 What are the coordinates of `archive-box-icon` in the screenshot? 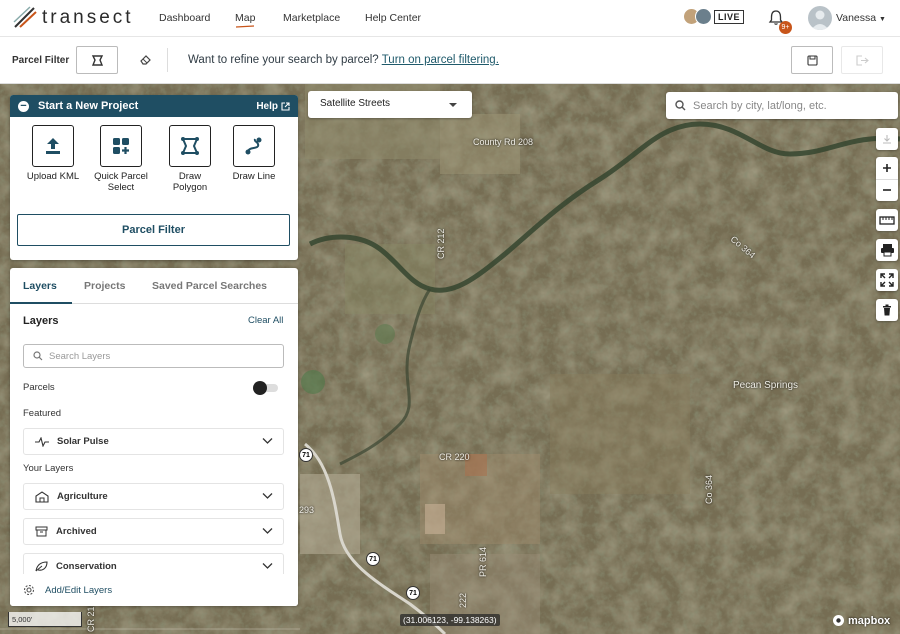 It's located at (41, 531).